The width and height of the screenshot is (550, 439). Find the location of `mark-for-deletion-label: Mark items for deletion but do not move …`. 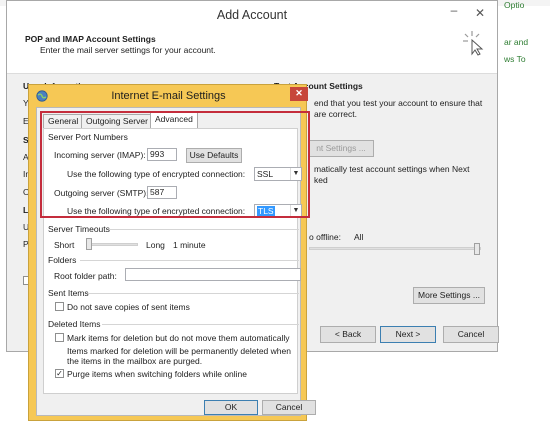

mark-for-deletion-label: Mark items for deletion but do not move … is located at coordinates (178, 338).